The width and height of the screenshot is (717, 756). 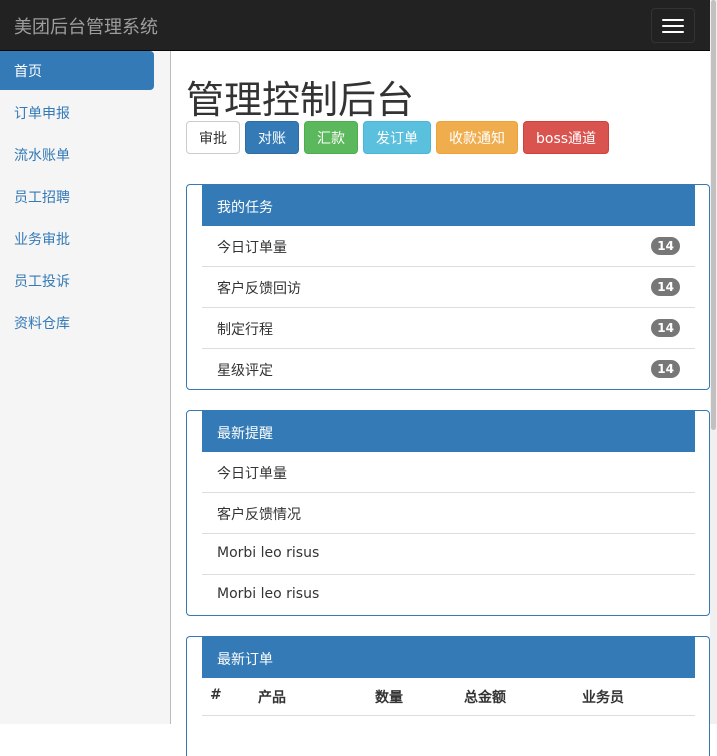 What do you see at coordinates (77, 154) in the screenshot?
I see `sidebar-item-bills: 流水账单` at bounding box center [77, 154].